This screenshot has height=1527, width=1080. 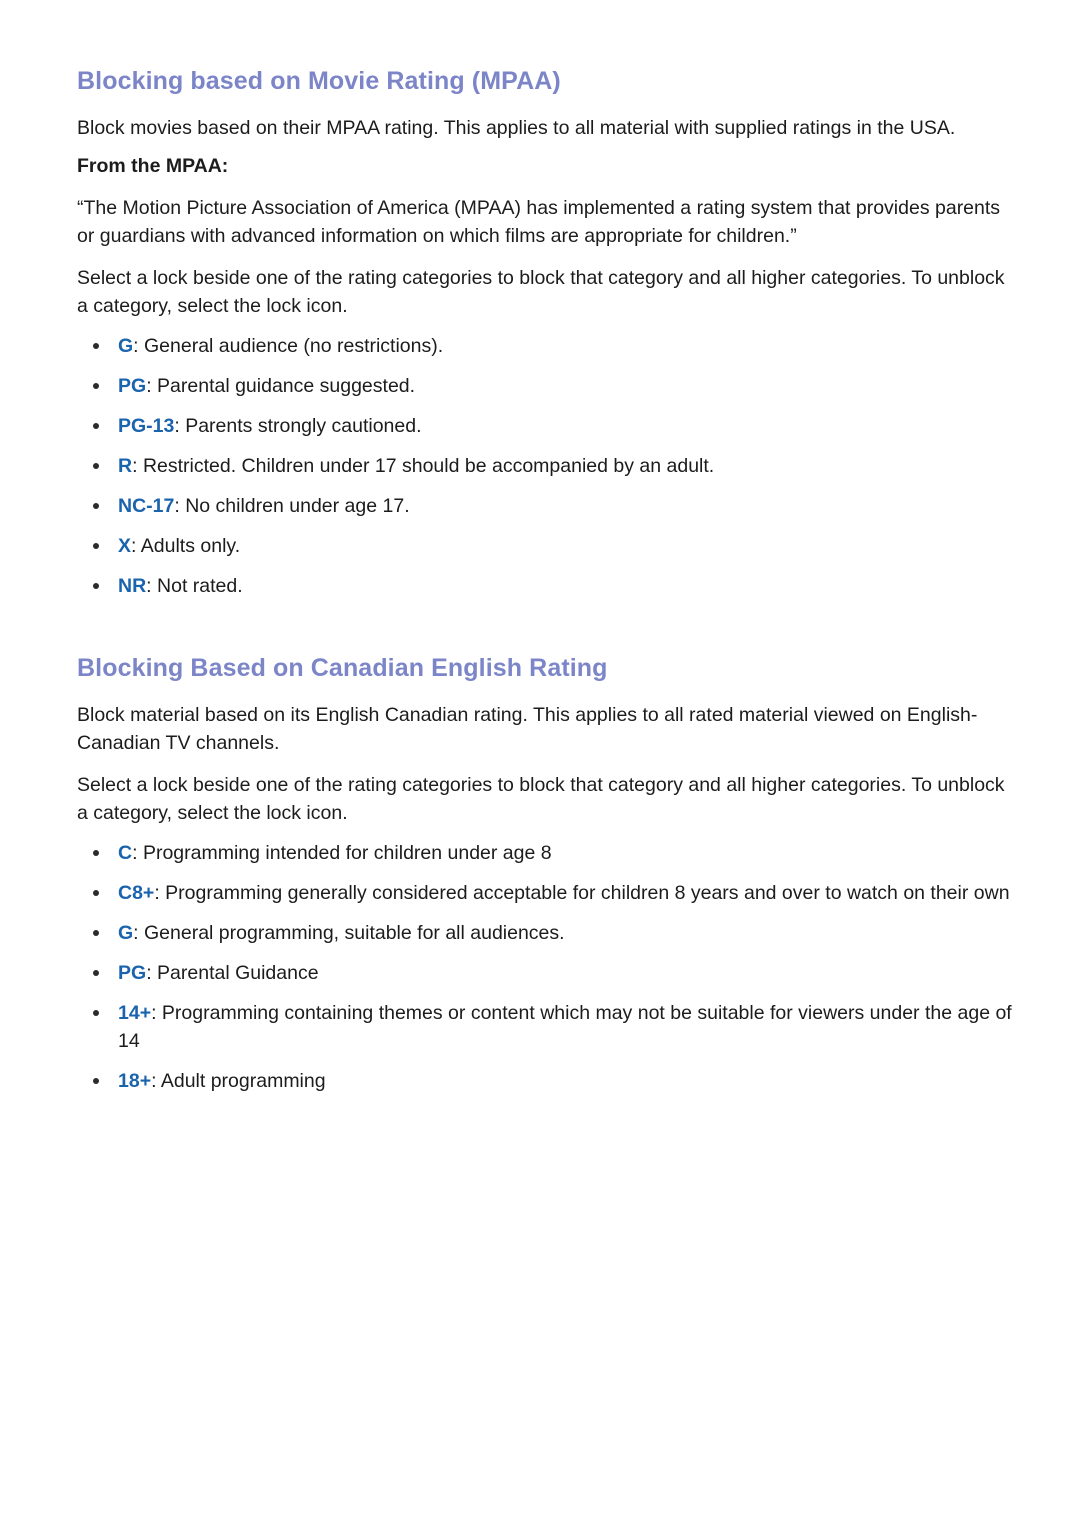 What do you see at coordinates (546, 506) in the screenshot?
I see `list-item: NC-17: No children under age 17.` at bounding box center [546, 506].